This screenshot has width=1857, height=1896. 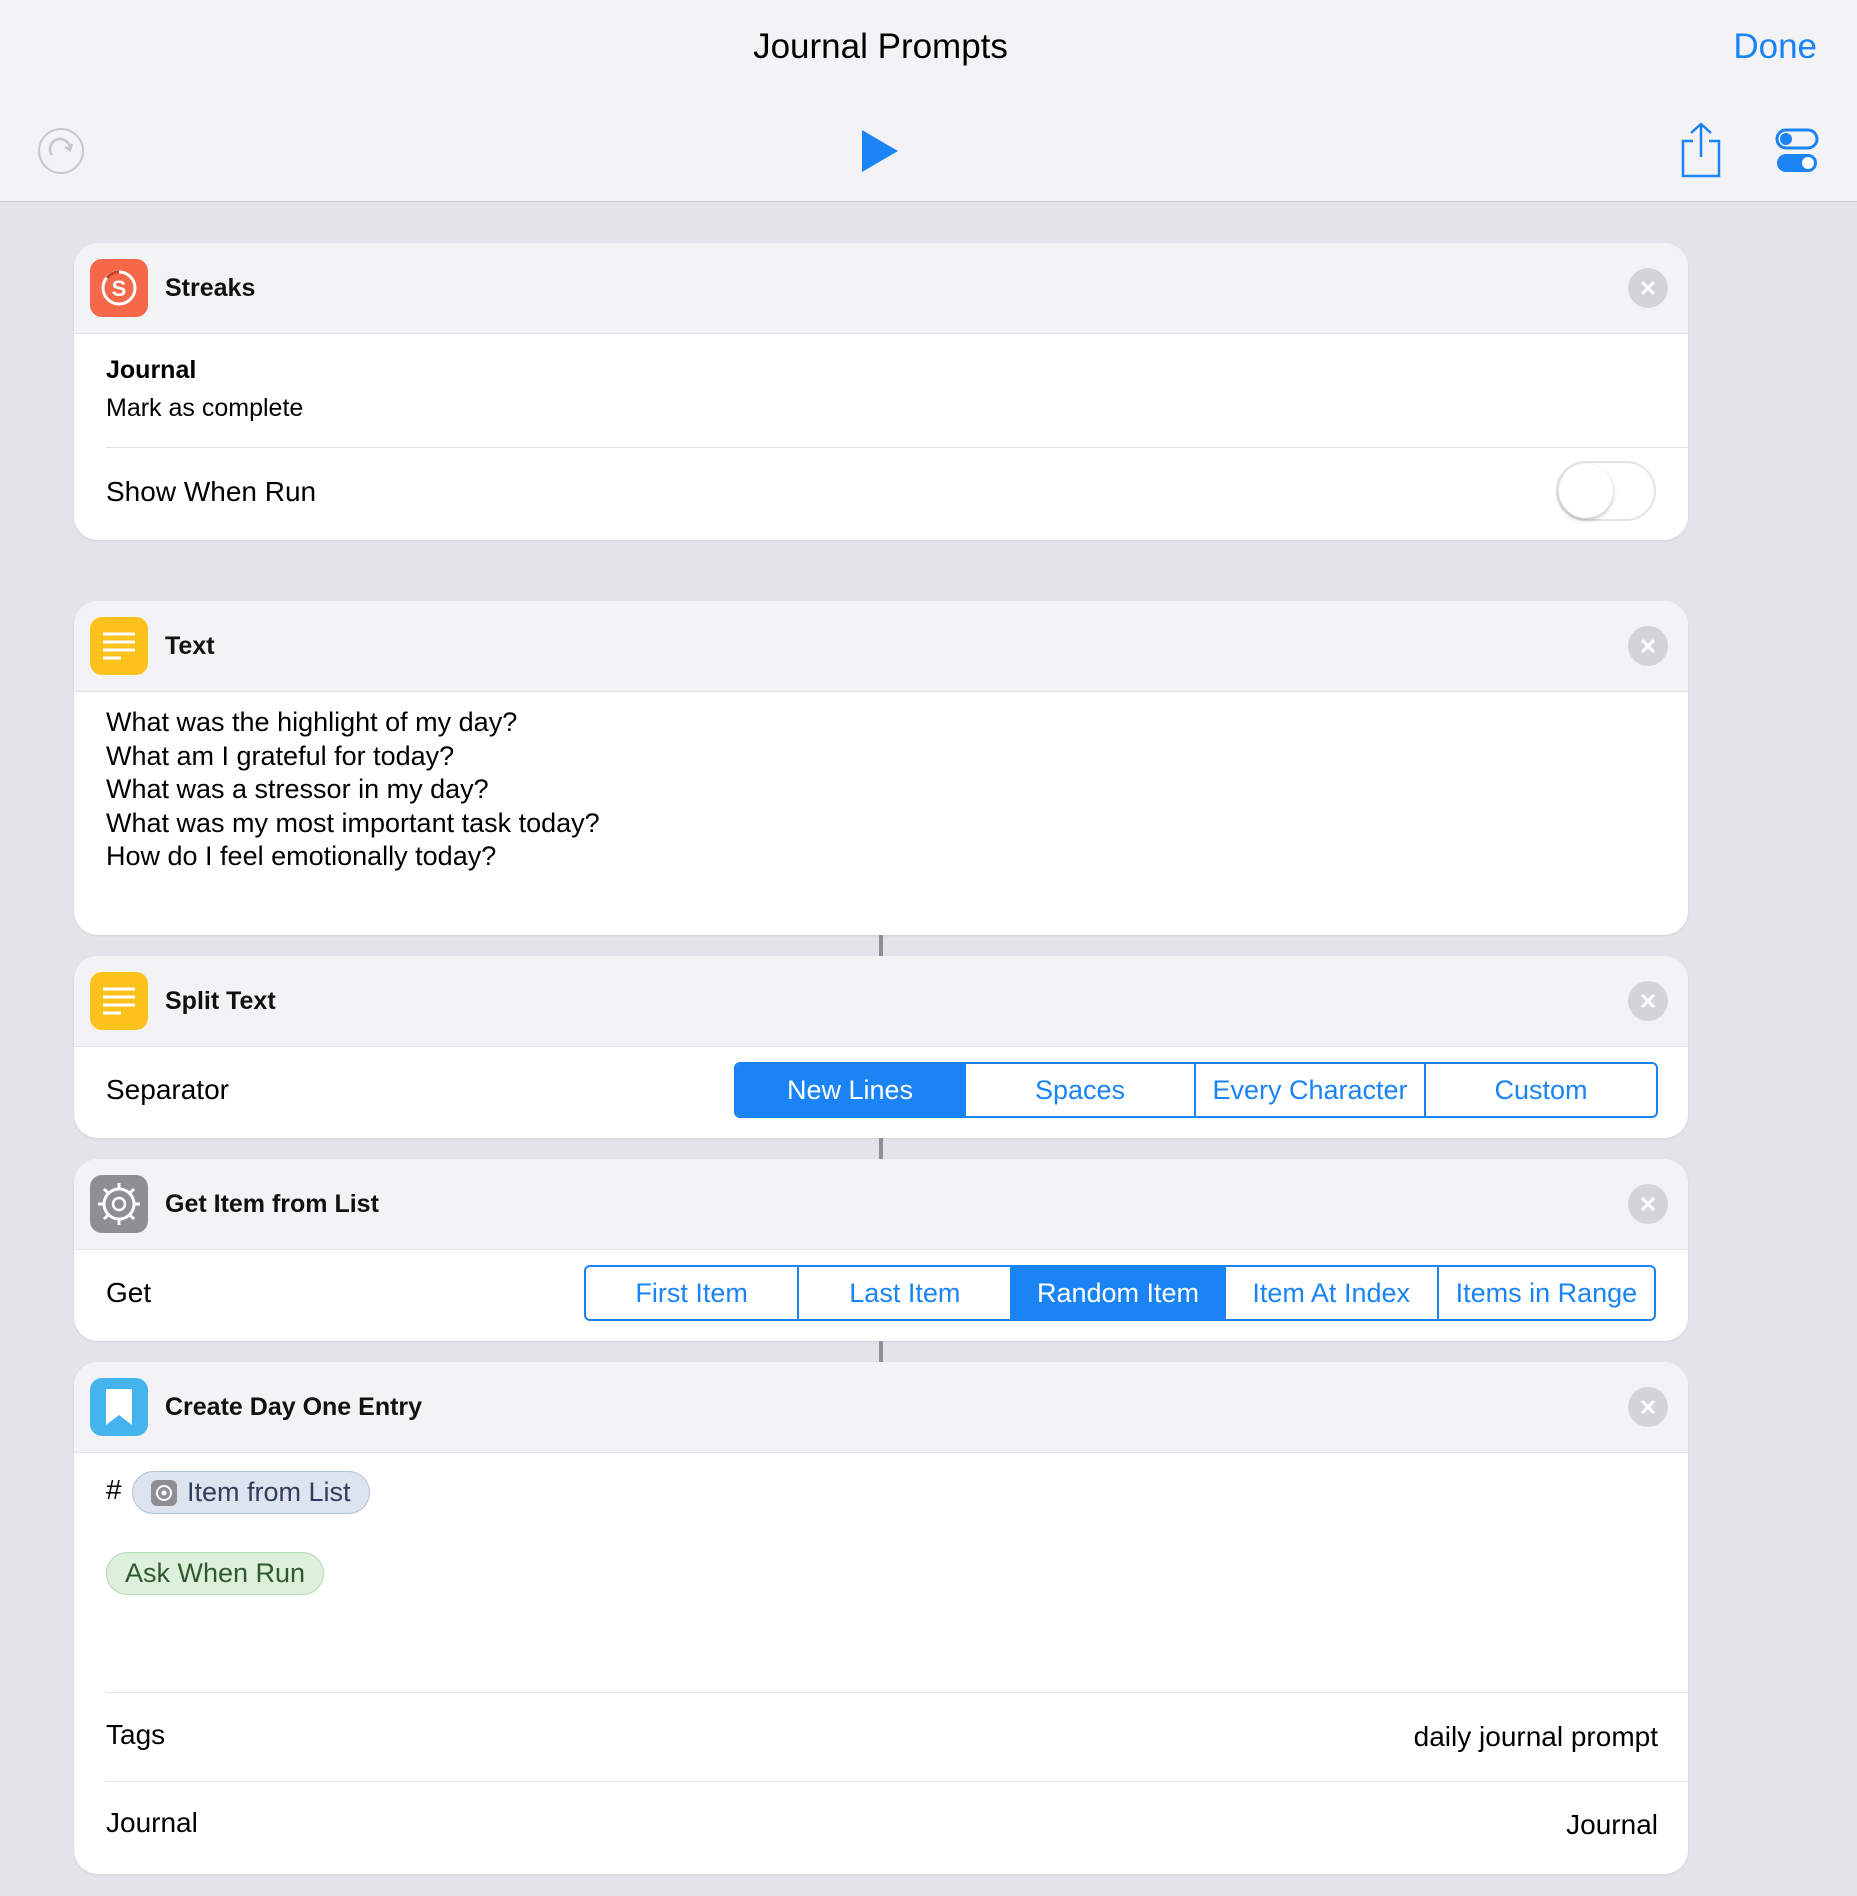 I want to click on habit-action: Mark as complete, so click(x=204, y=408).